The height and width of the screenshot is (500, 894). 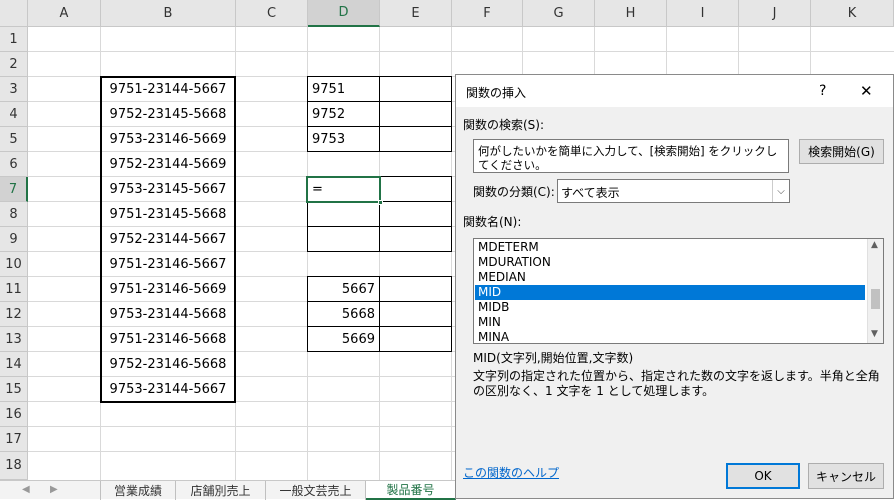 What do you see at coordinates (168, 89) in the screenshot?
I see `cell-b3: 9751-23144-5667` at bounding box center [168, 89].